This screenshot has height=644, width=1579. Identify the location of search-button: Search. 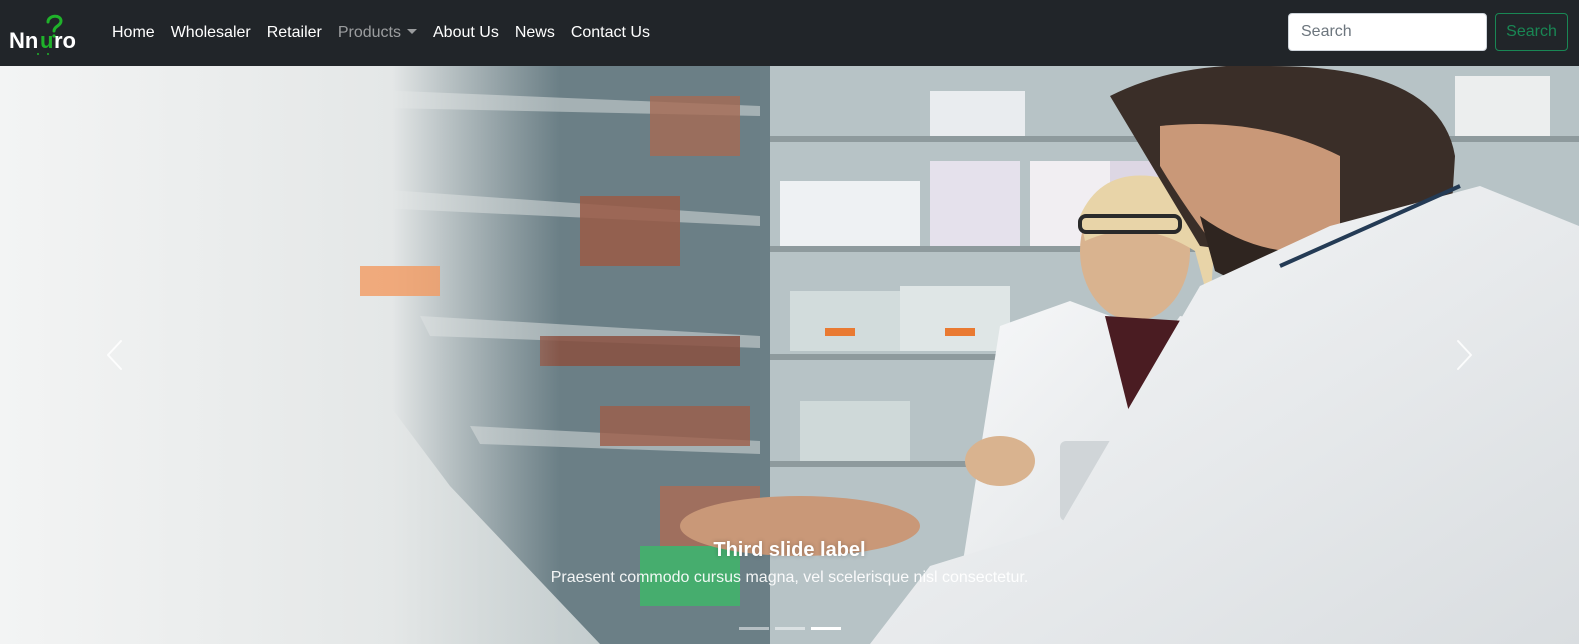
(1531, 32).